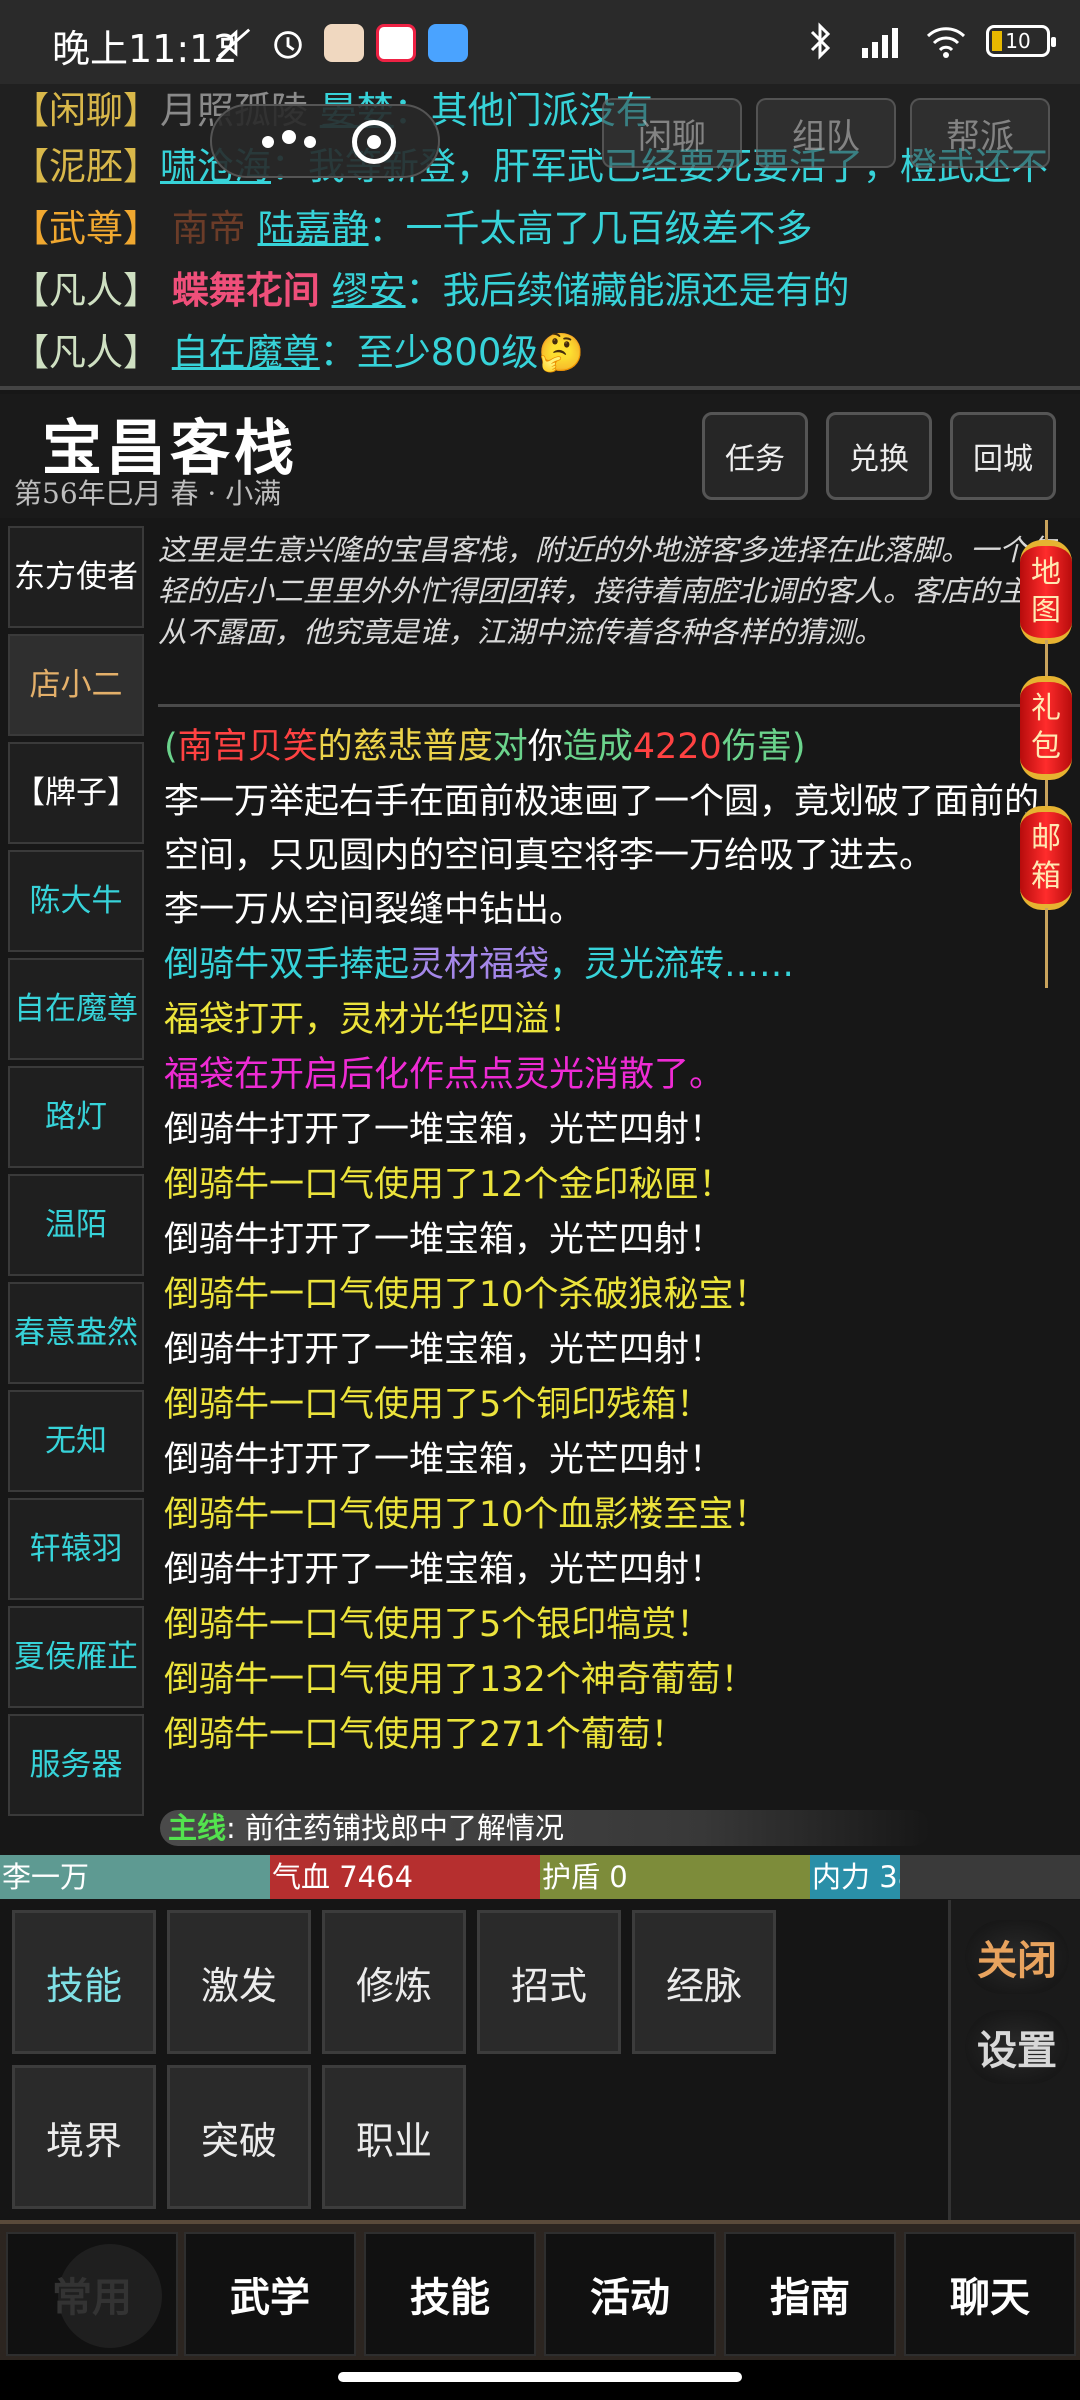 The height and width of the screenshot is (2400, 1080). I want to click on quest-text: : 前往药铺找郎中了解情况, so click(395, 1828).